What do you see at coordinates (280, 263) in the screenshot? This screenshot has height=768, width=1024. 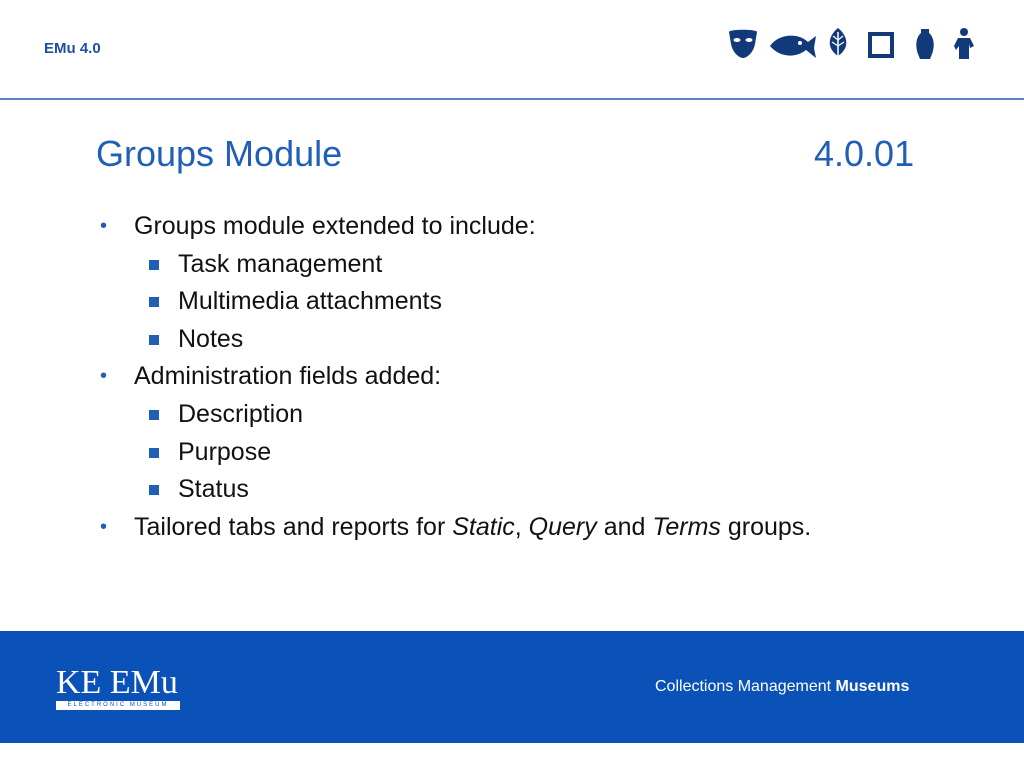 I see `sub-bullet-text: Task management` at bounding box center [280, 263].